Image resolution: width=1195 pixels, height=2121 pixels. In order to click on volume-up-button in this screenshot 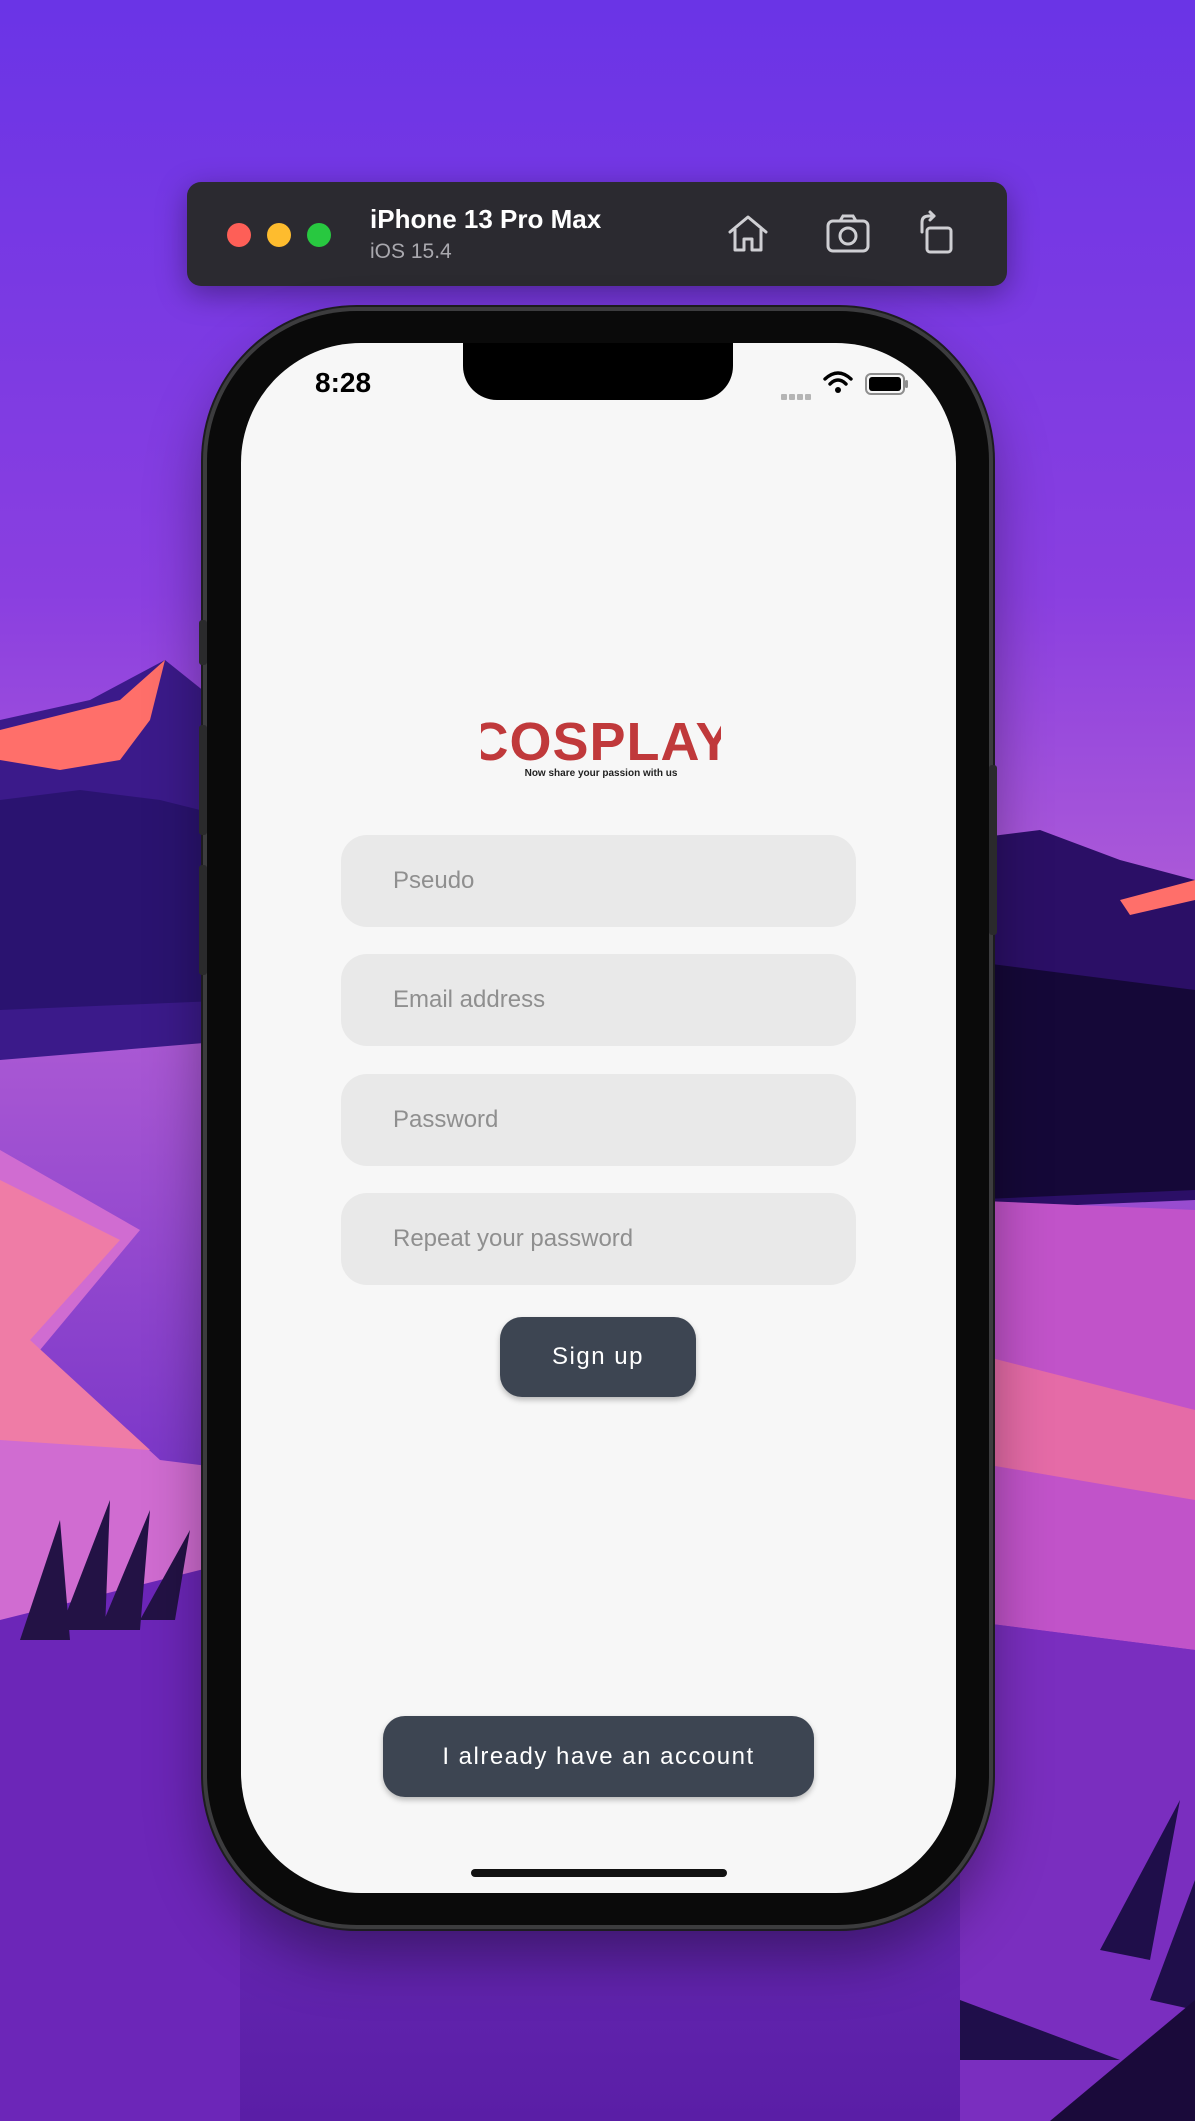, I will do `click(203, 780)`.